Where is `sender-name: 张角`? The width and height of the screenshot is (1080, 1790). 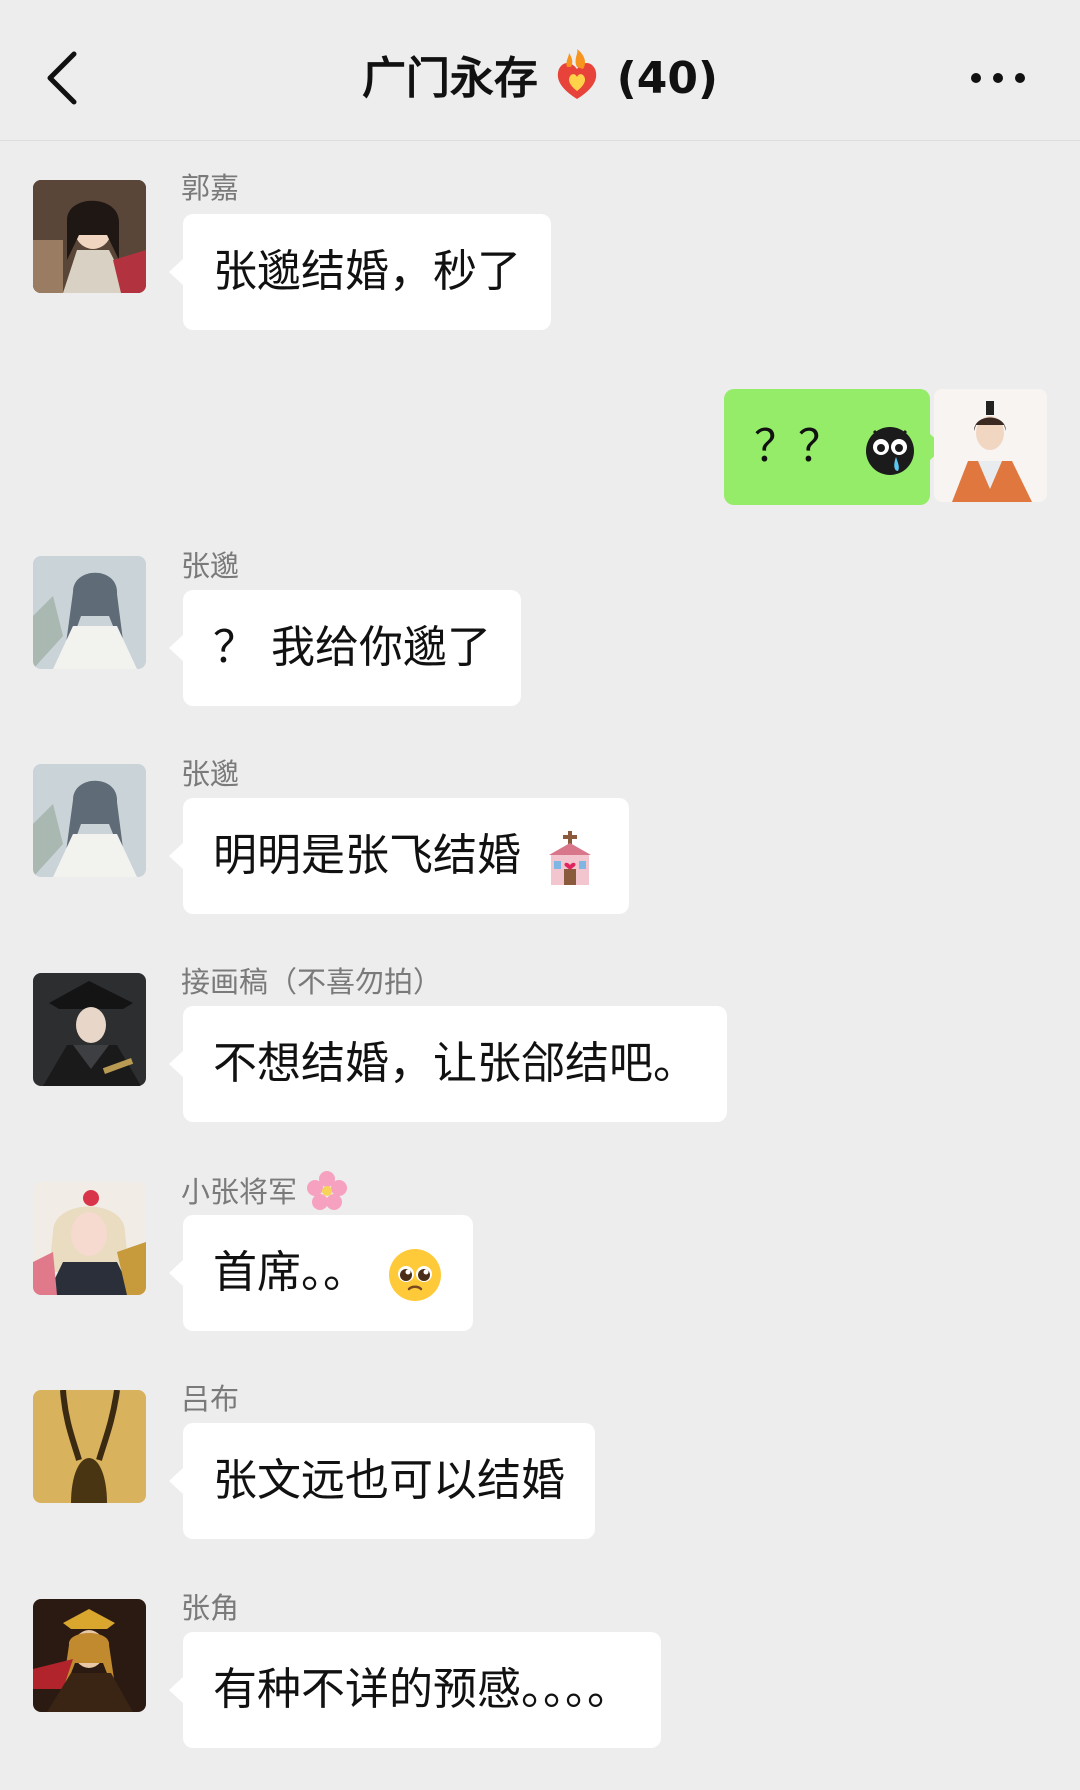
sender-name: 张角 is located at coordinates (210, 1608).